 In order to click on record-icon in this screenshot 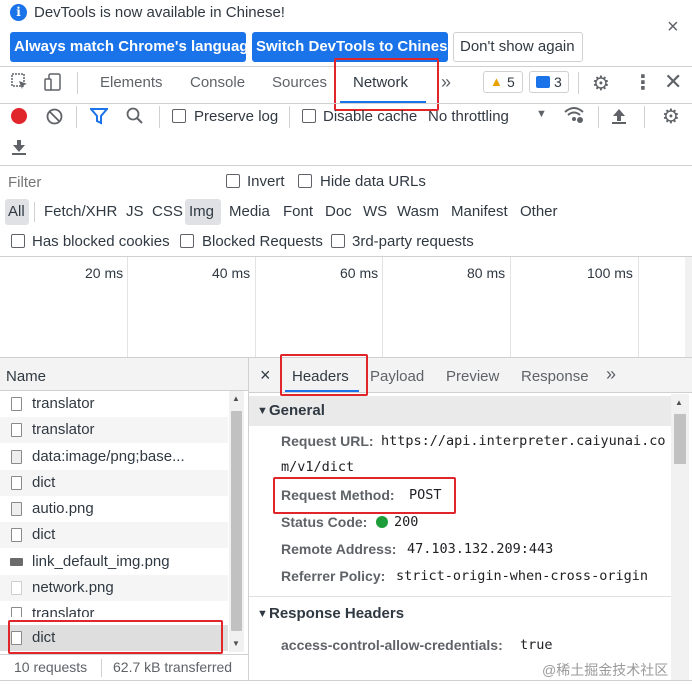, I will do `click(19, 116)`.